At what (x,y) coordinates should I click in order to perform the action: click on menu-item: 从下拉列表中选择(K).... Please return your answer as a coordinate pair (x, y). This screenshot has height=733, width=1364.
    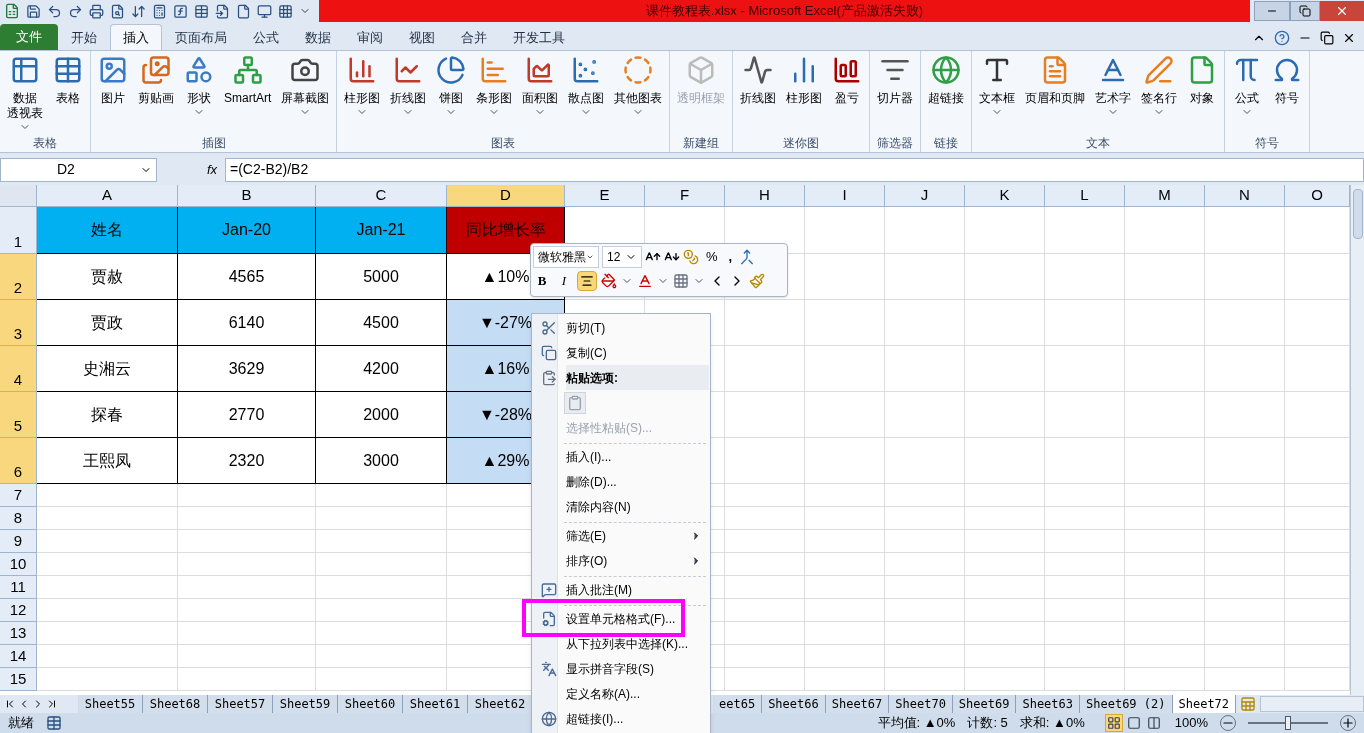
    Looking at the image, I should click on (621, 643).